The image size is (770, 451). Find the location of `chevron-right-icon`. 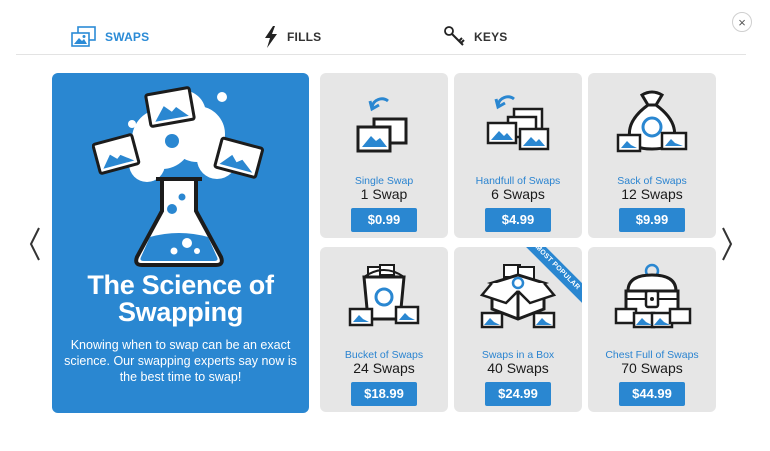

chevron-right-icon is located at coordinates (727, 244).